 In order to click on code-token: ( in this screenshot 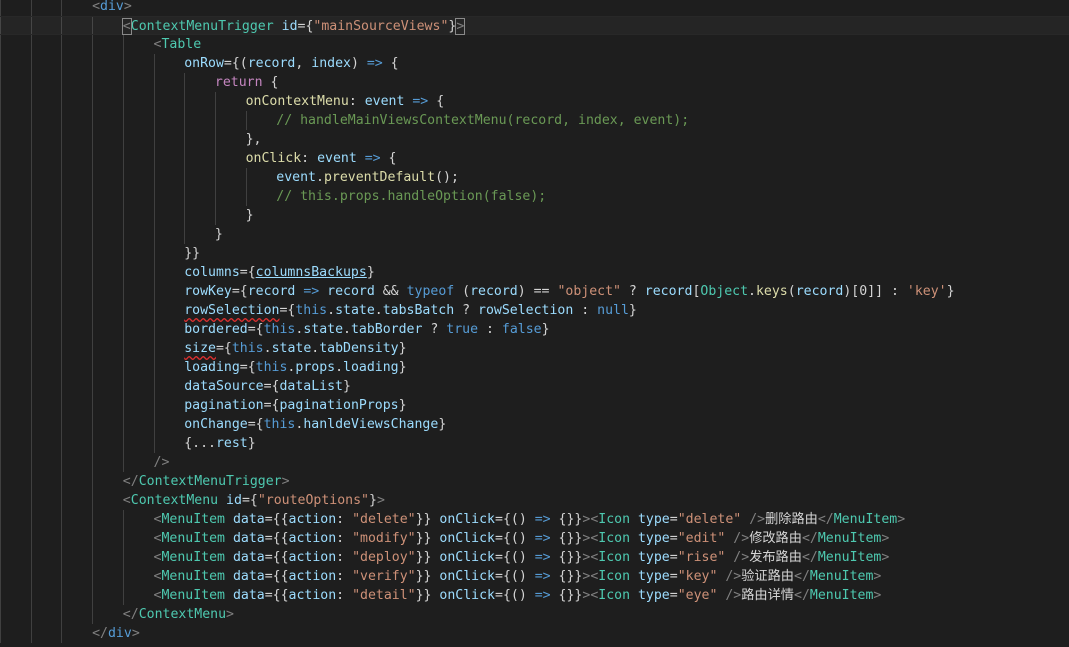, I will do `click(462, 291)`.